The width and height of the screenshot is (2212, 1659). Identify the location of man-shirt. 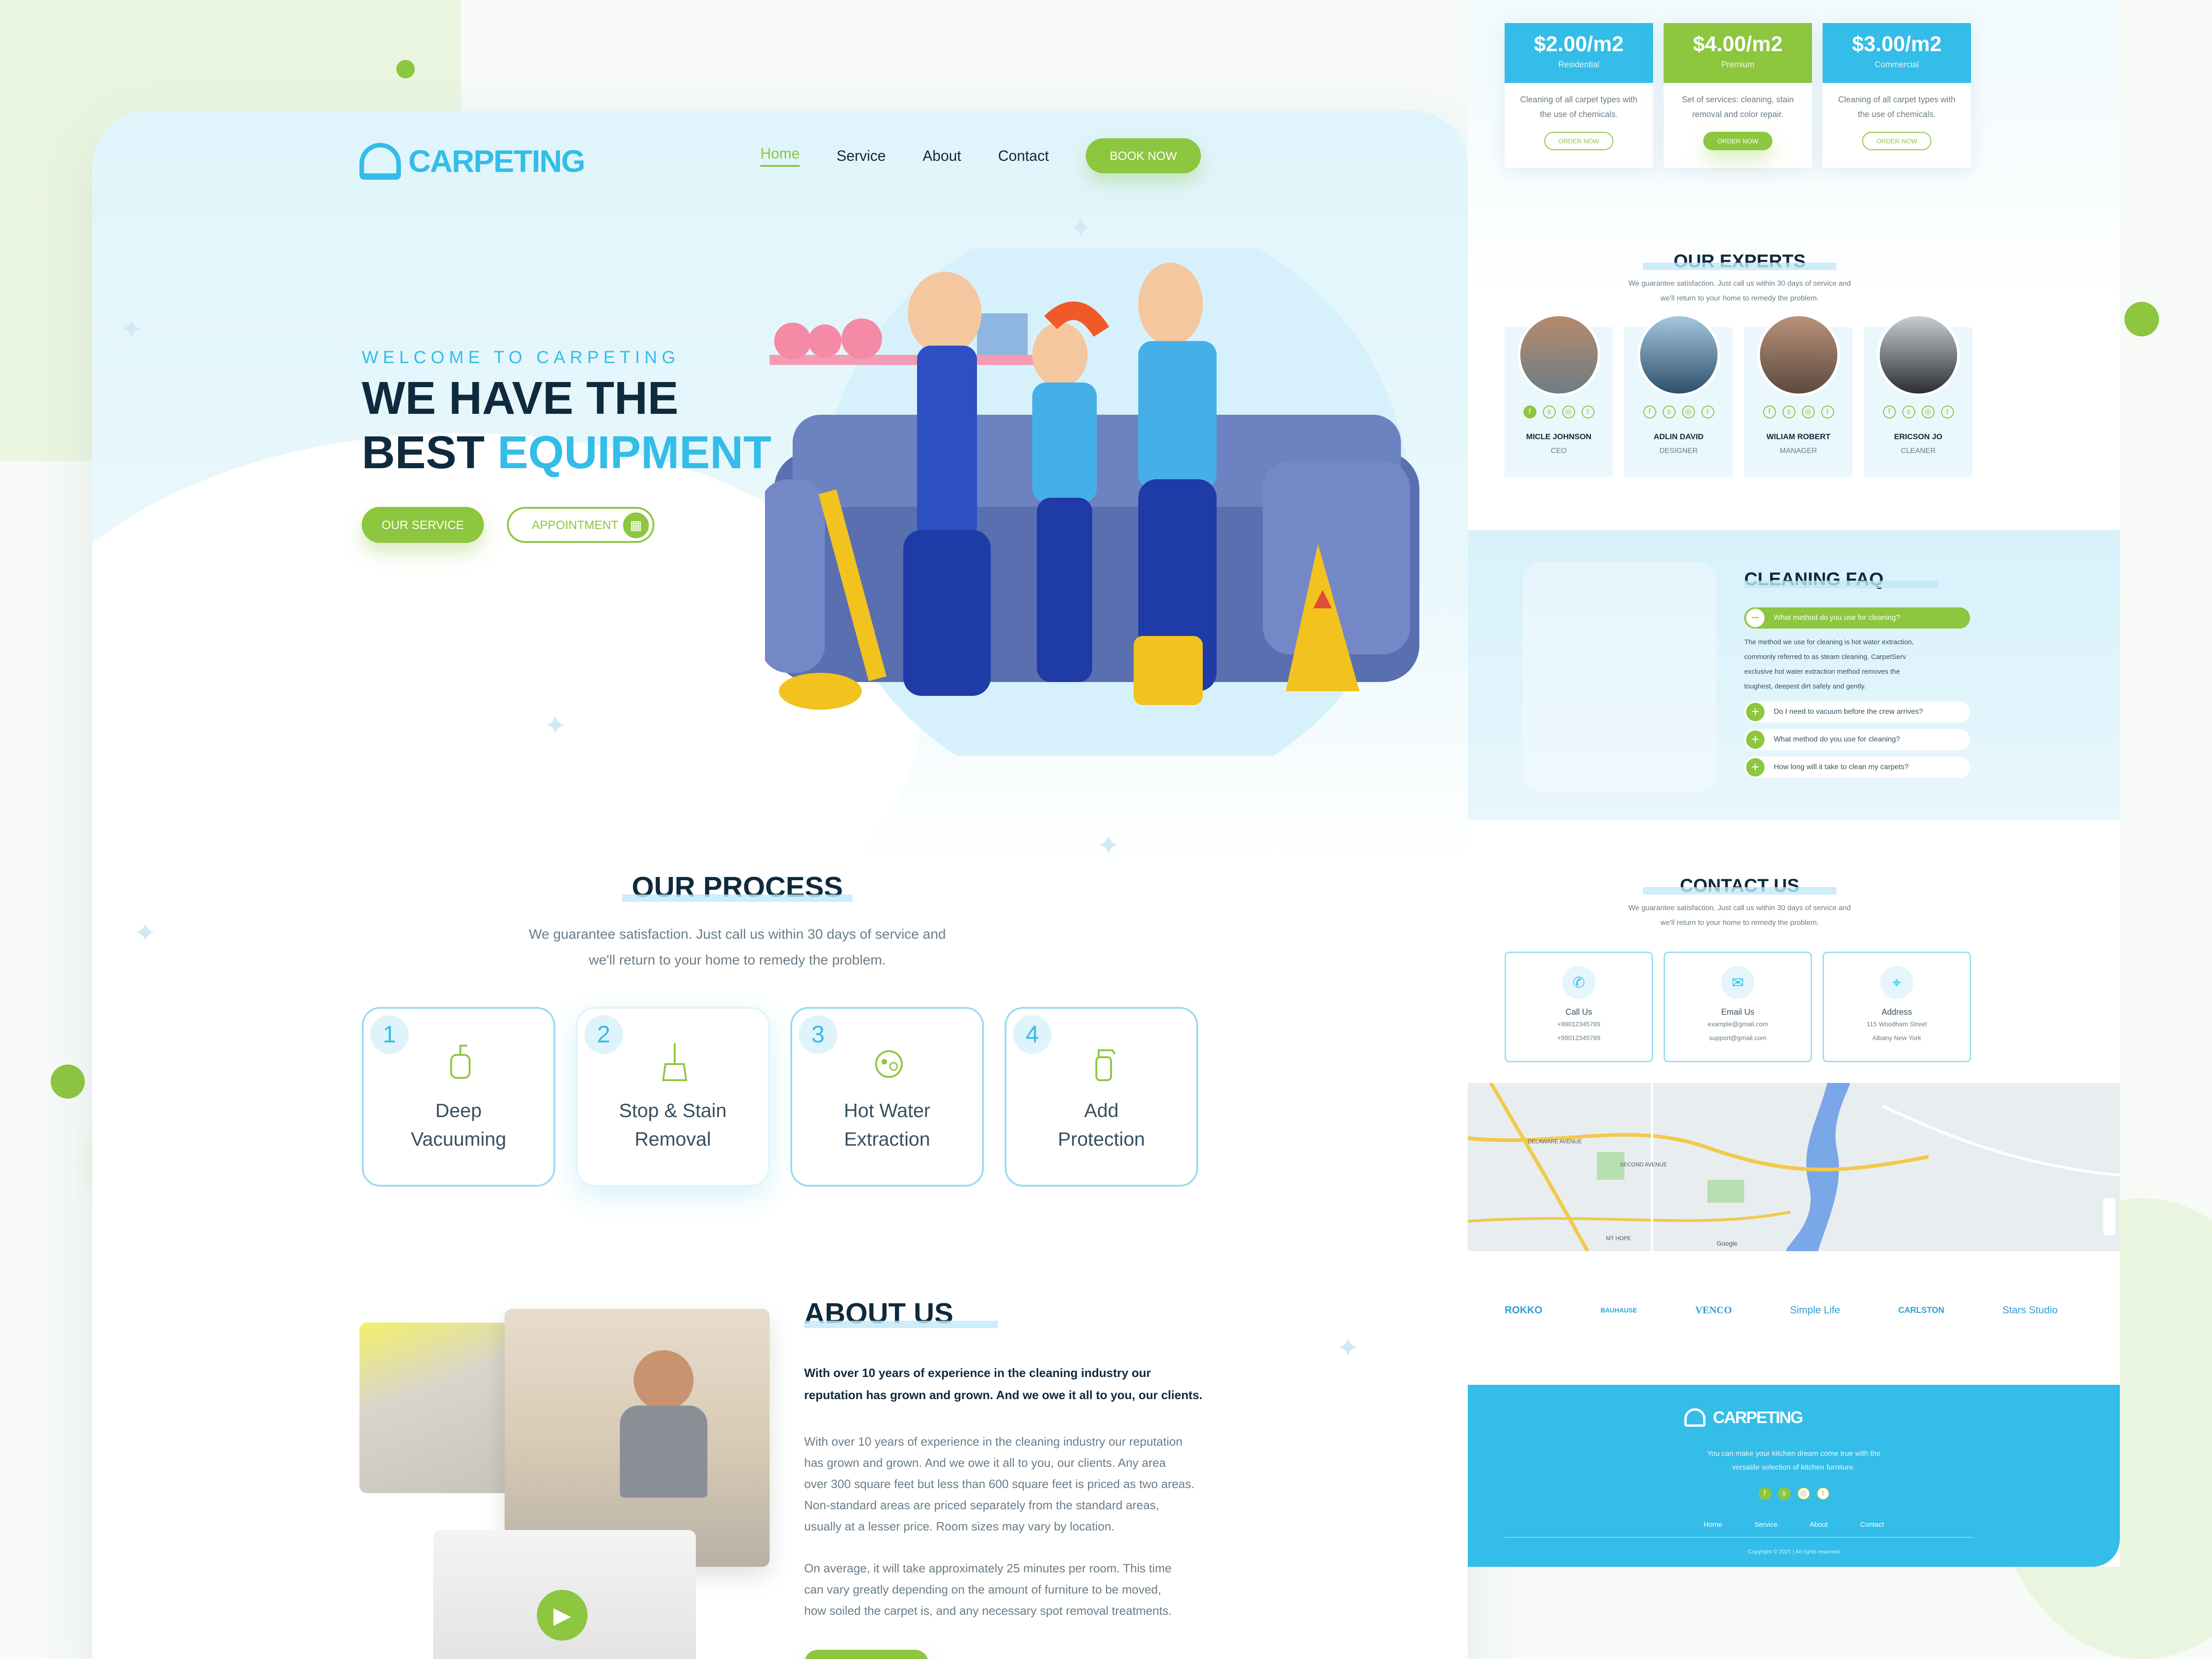
(663, 1452).